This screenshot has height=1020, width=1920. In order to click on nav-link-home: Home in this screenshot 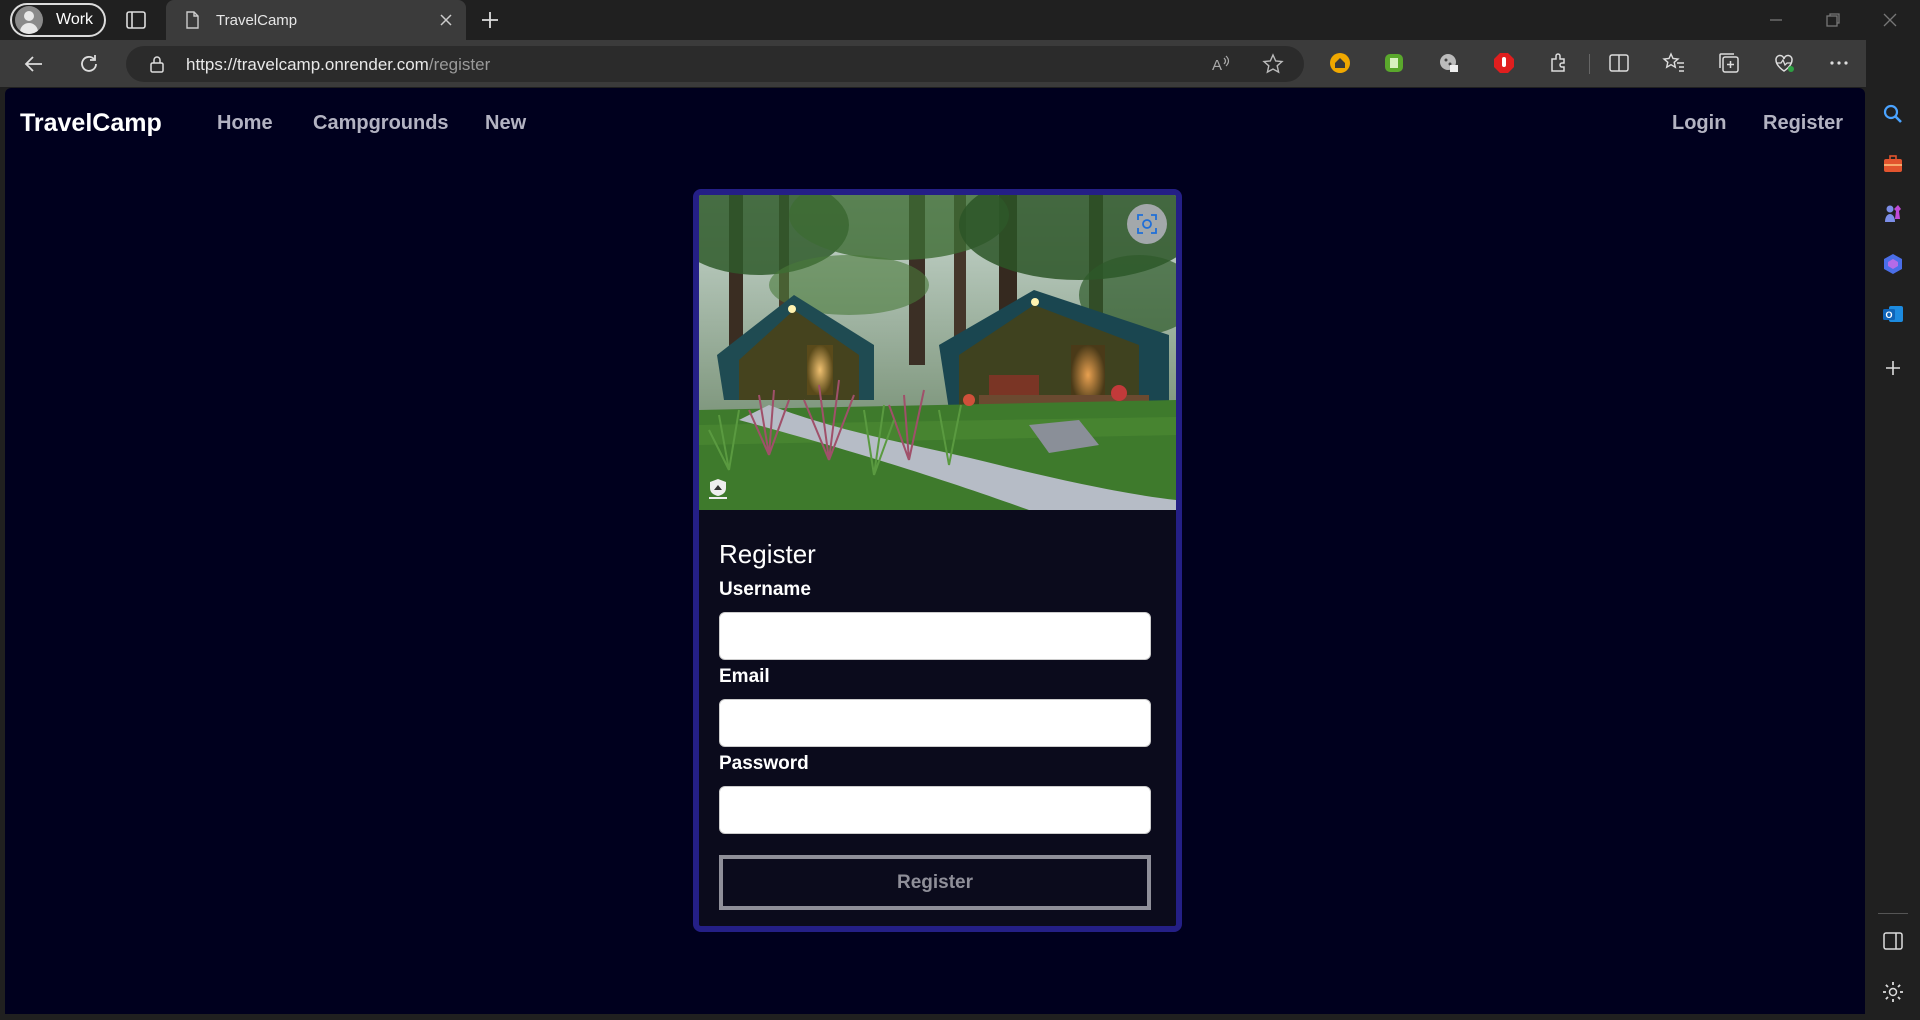, I will do `click(245, 123)`.